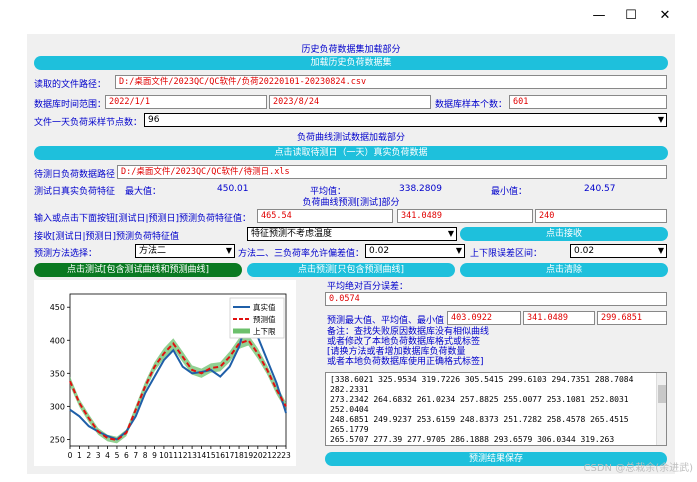  Describe the element at coordinates (379, 251) in the screenshot. I see `tolerance-select-value: 0.02` at that location.